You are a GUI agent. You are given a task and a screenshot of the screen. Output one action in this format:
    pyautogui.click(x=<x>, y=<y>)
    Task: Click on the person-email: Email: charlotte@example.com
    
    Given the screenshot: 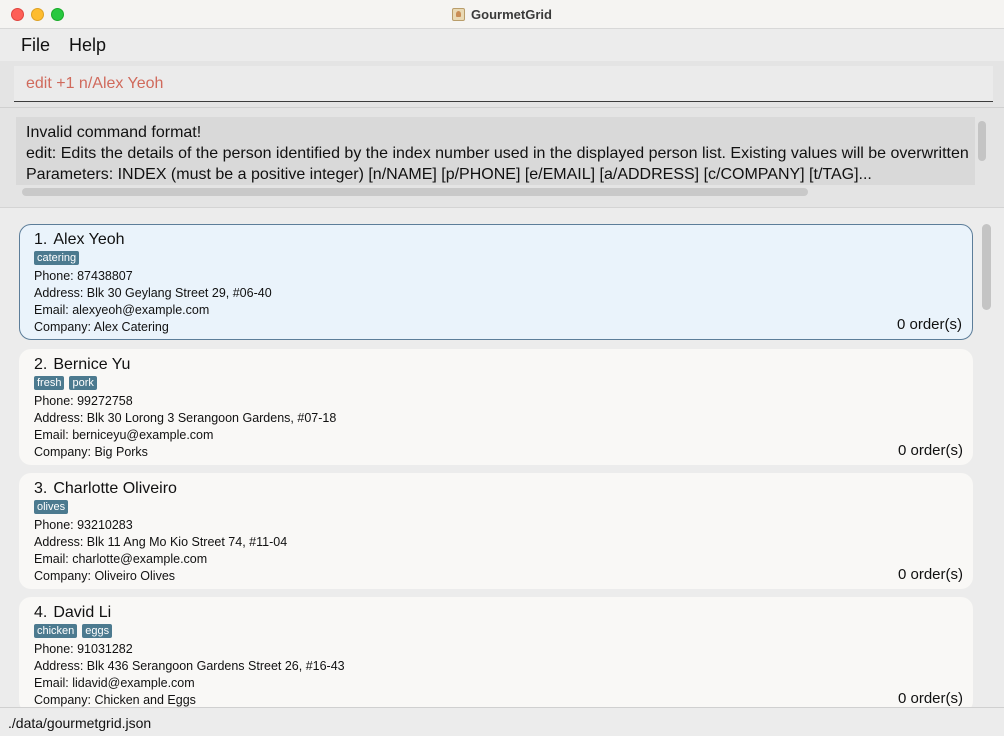 What is the action you would take?
    pyautogui.click(x=121, y=559)
    